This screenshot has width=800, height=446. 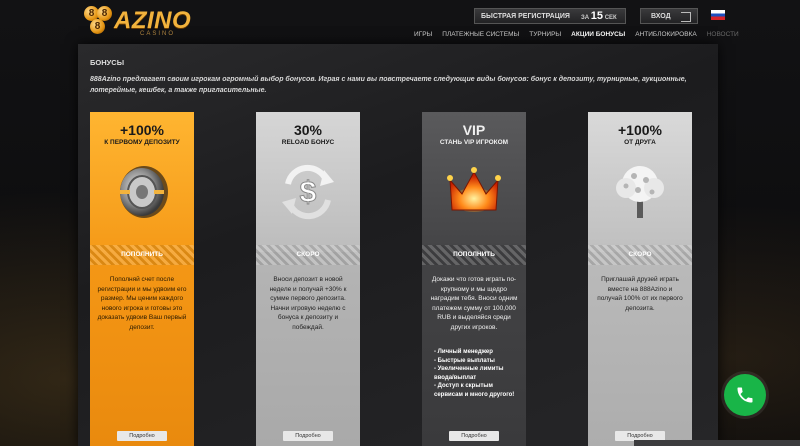 I want to click on vault-icon, so click(x=144, y=192).